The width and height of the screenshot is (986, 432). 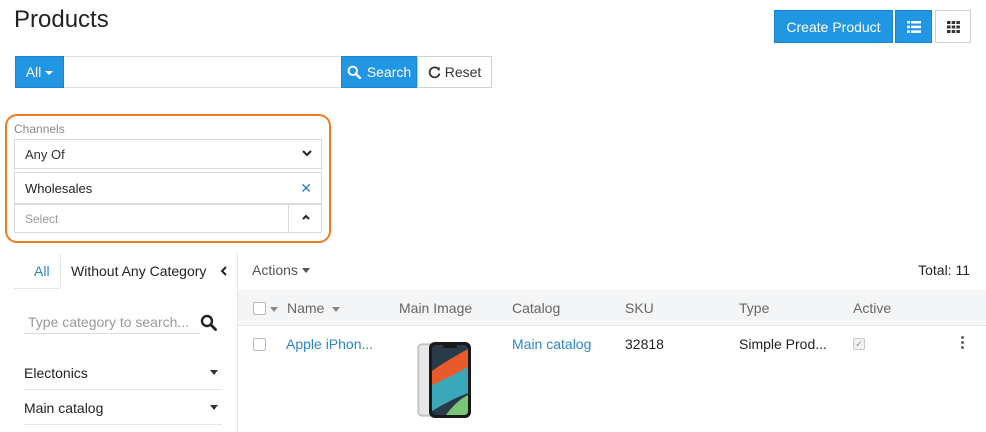 What do you see at coordinates (259, 344) in the screenshot?
I see `row-checkbox` at bounding box center [259, 344].